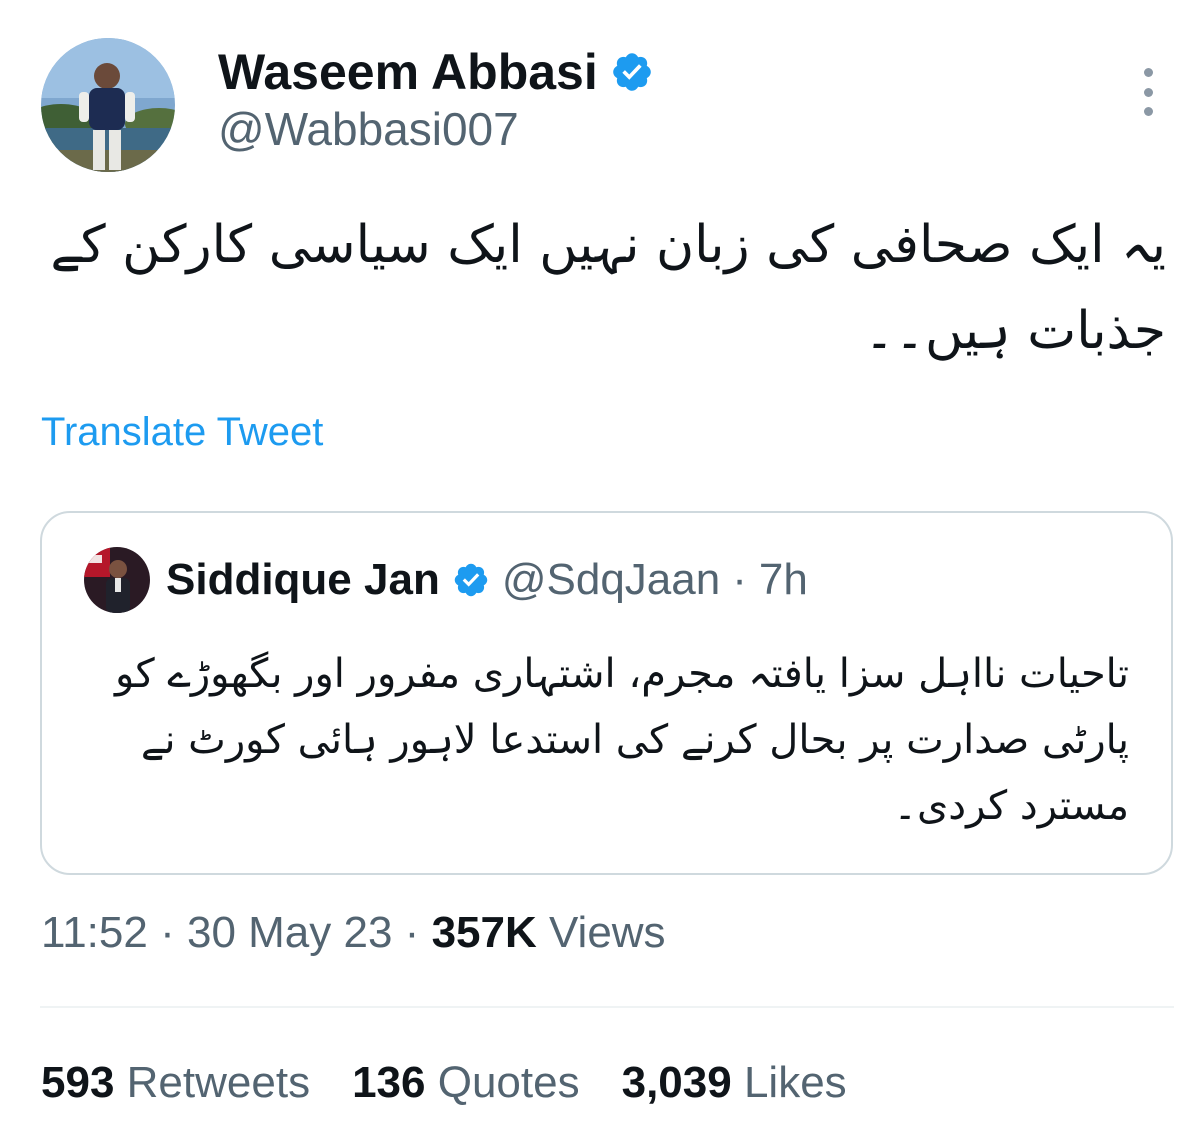 The image size is (1200, 1138). I want to click on quoted-header: Siddique Jan @SdqJaan · 7h, so click(487, 580).